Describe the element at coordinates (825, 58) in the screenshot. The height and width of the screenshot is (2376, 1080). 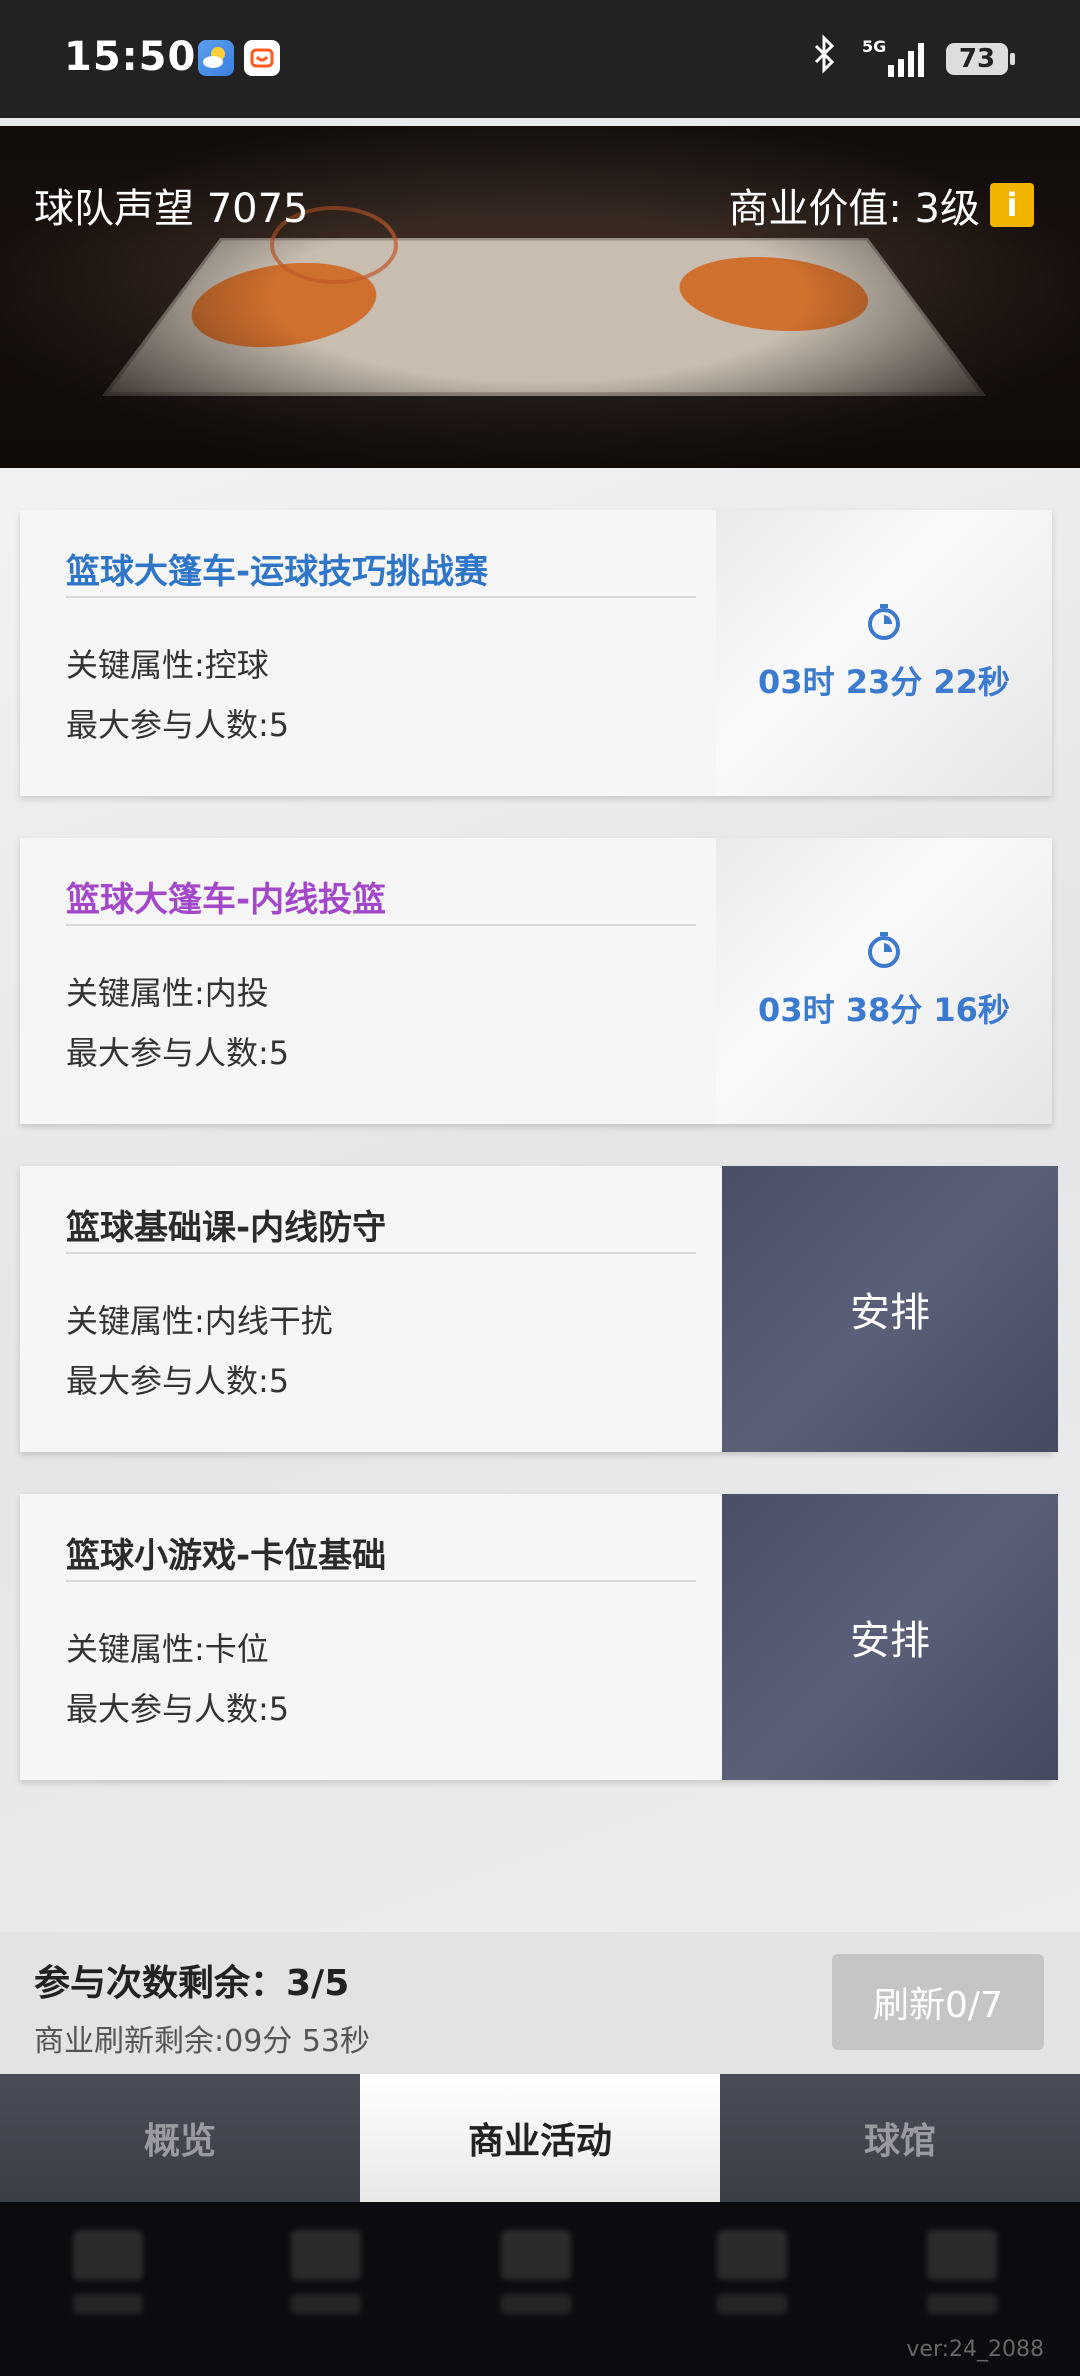
I see `bluetooth-icon` at that location.